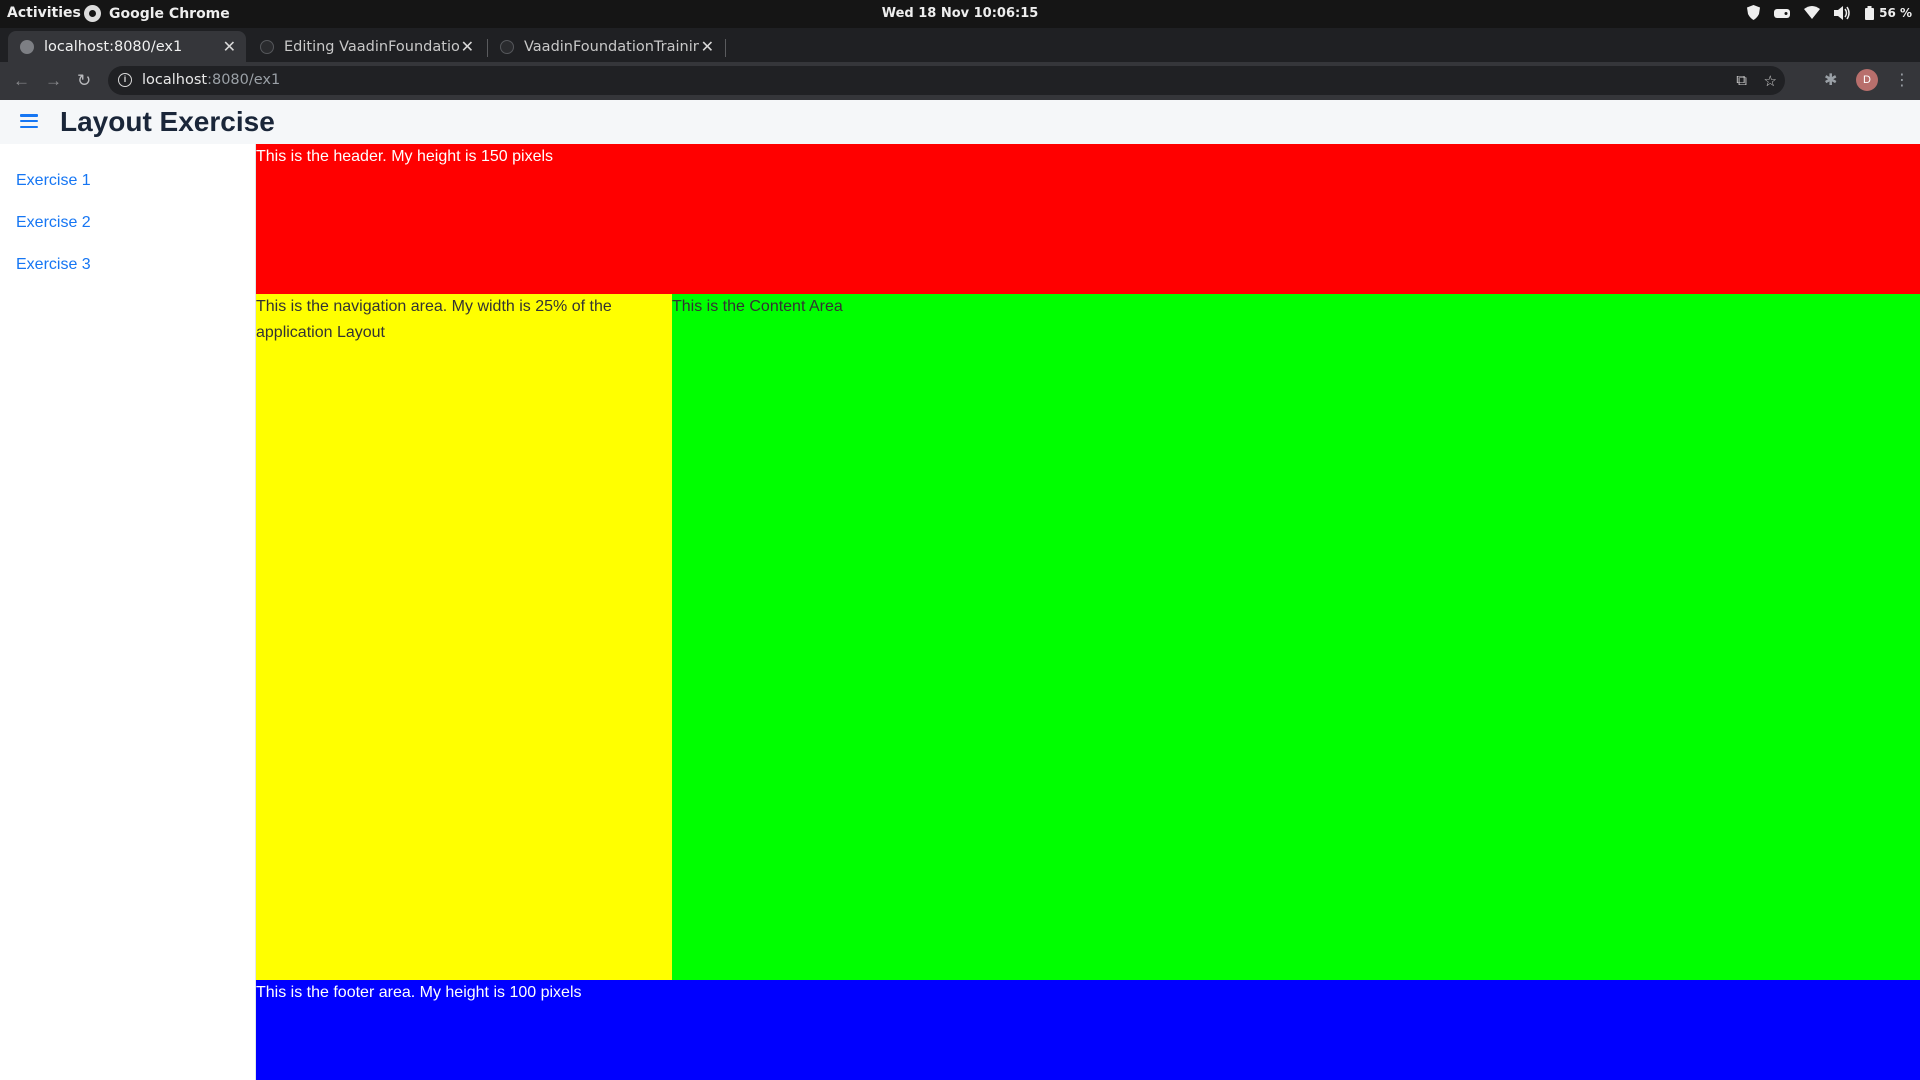 The width and height of the screenshot is (1920, 1080). I want to click on tab-localhost: localhost:8080/ex1 ✕, so click(127, 46).